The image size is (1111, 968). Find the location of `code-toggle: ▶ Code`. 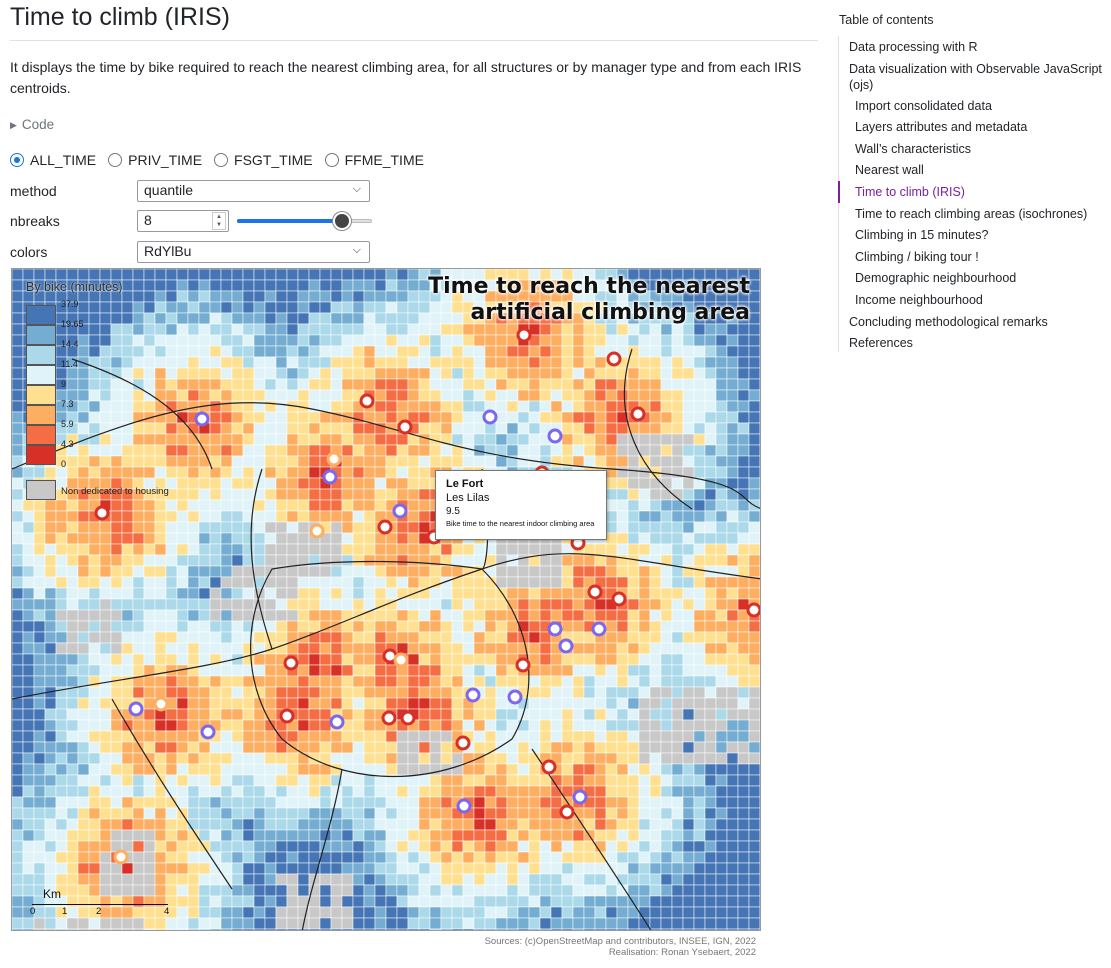

code-toggle: ▶ Code is located at coordinates (32, 124).